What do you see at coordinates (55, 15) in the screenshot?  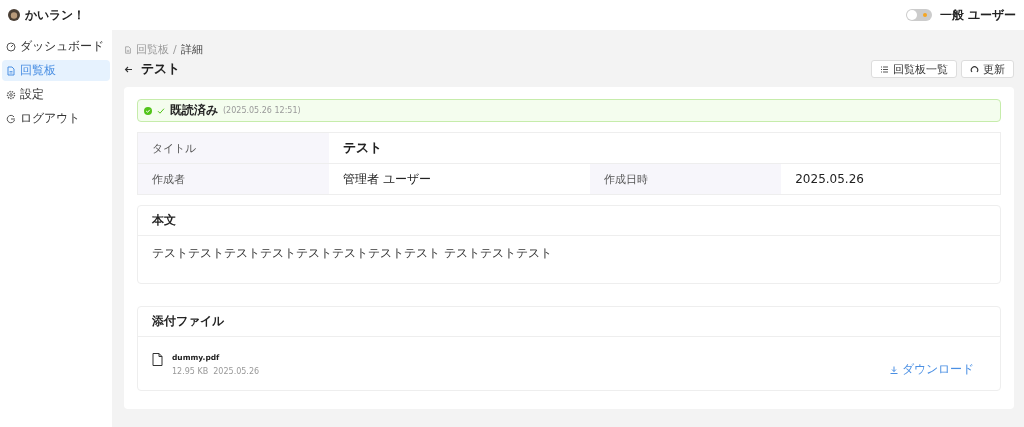 I see `app-name: かいラン！` at bounding box center [55, 15].